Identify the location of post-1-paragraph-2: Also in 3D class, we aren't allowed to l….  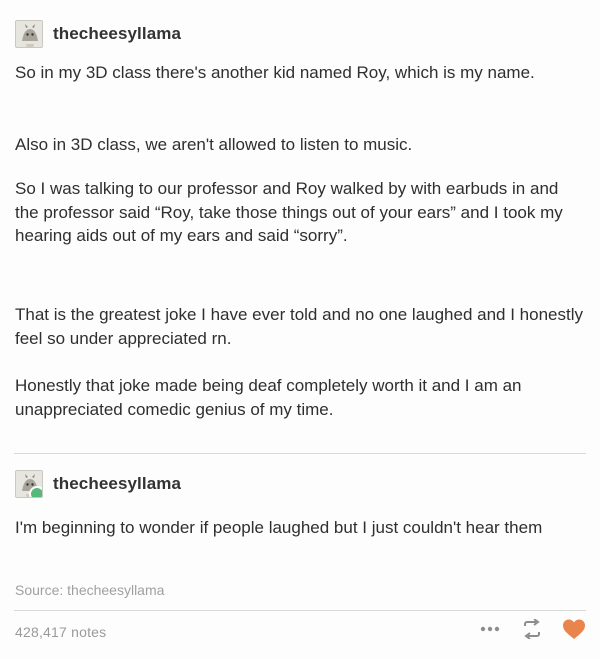
(214, 144).